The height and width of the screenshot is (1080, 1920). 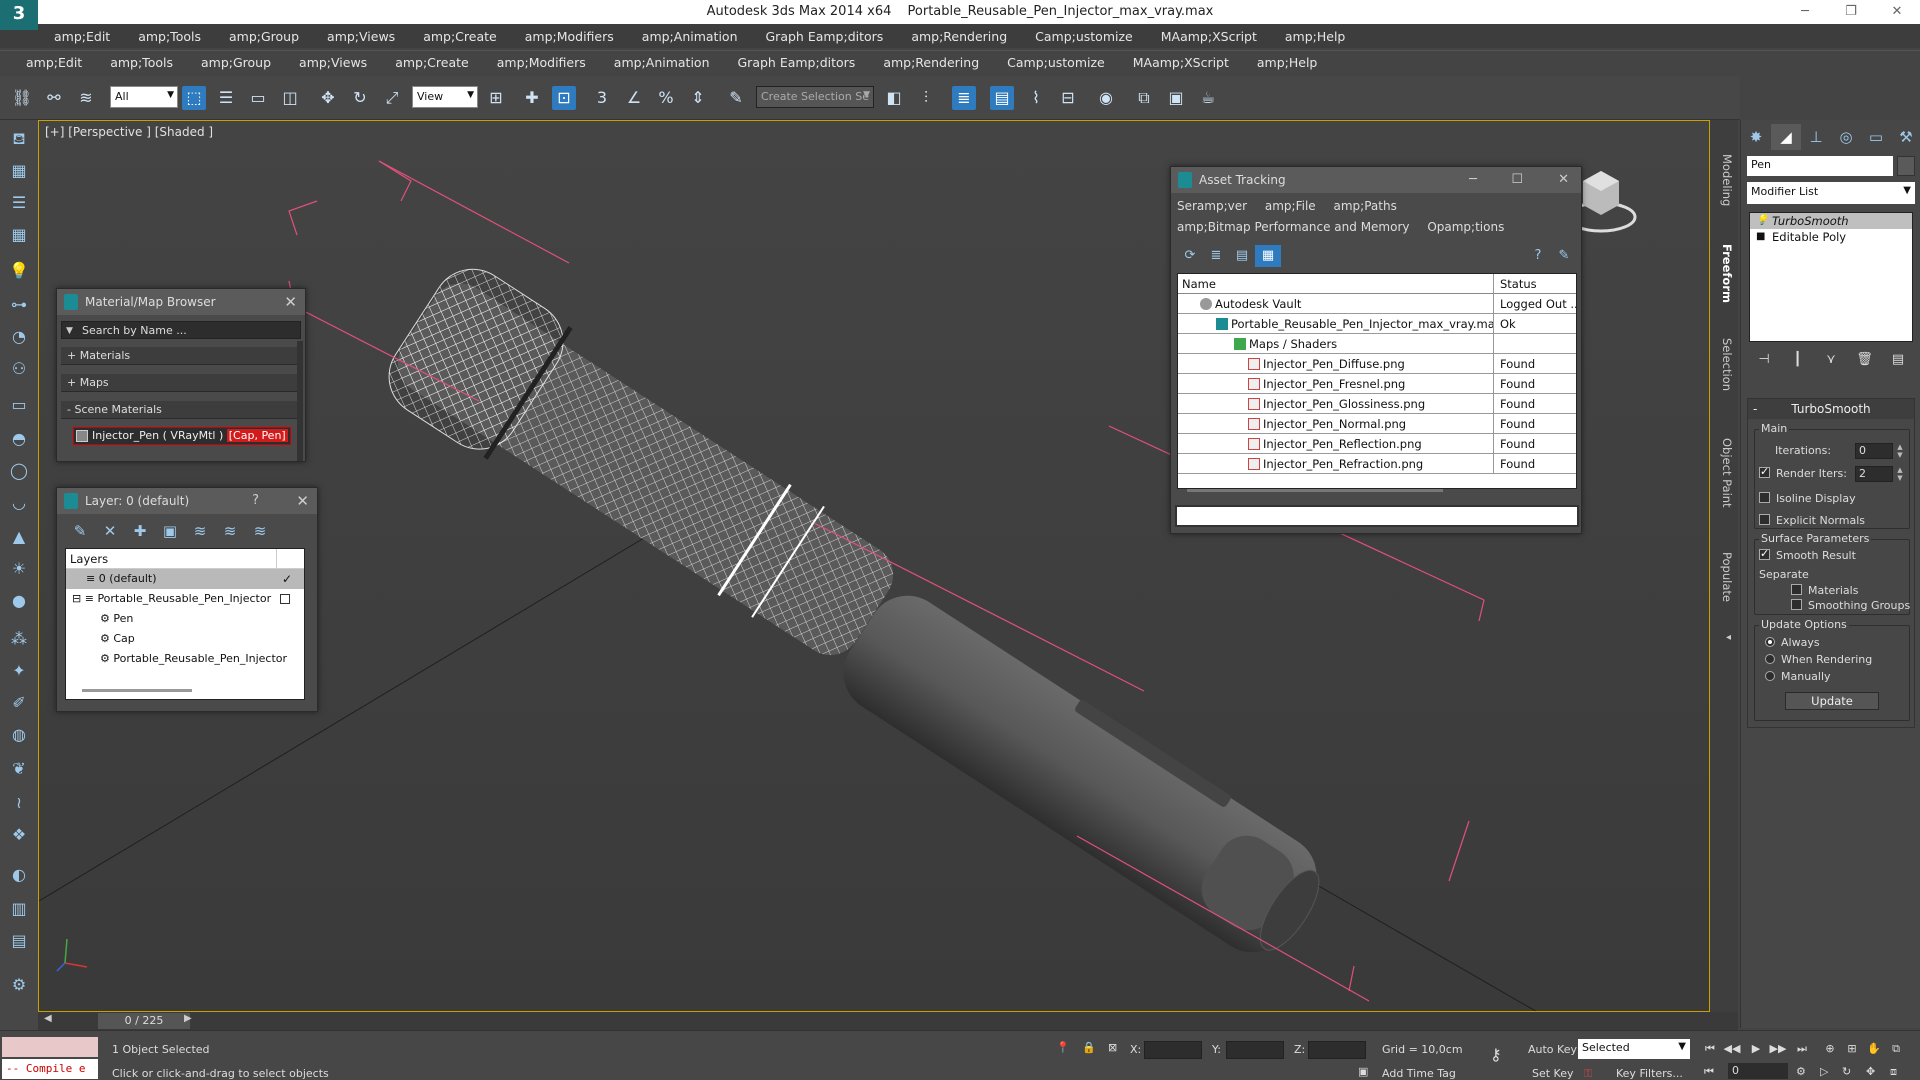 What do you see at coordinates (19, 601) in the screenshot?
I see `ball-icon: ●` at bounding box center [19, 601].